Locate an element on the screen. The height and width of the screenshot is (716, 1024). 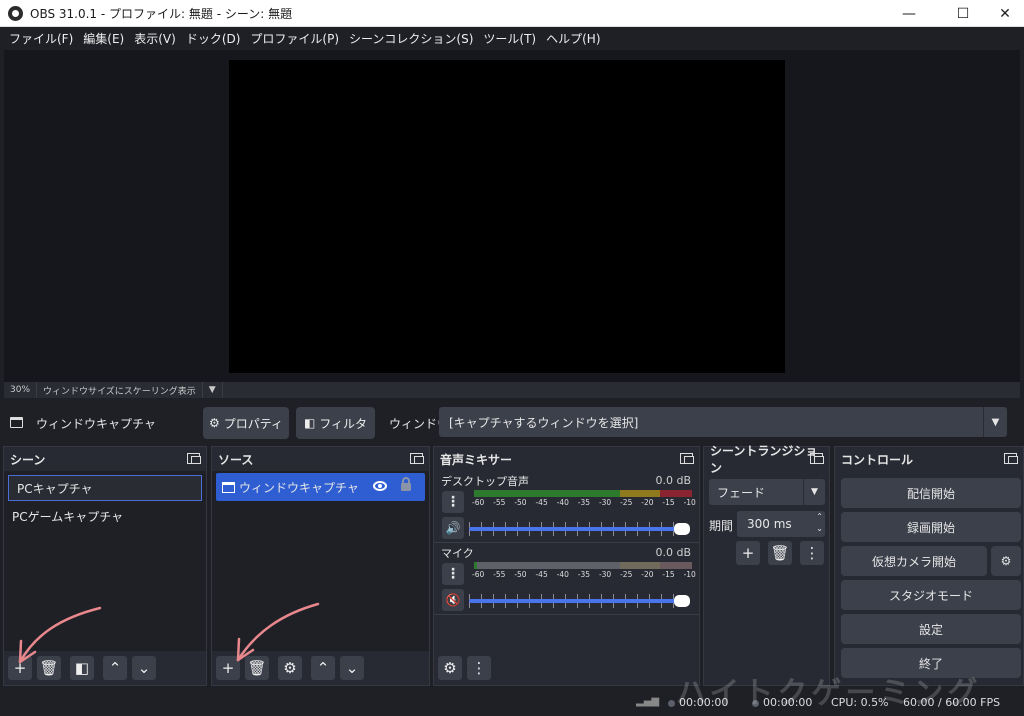
duration-spinbox: 300 ms ⌃ ⌄ is located at coordinates (781, 524).